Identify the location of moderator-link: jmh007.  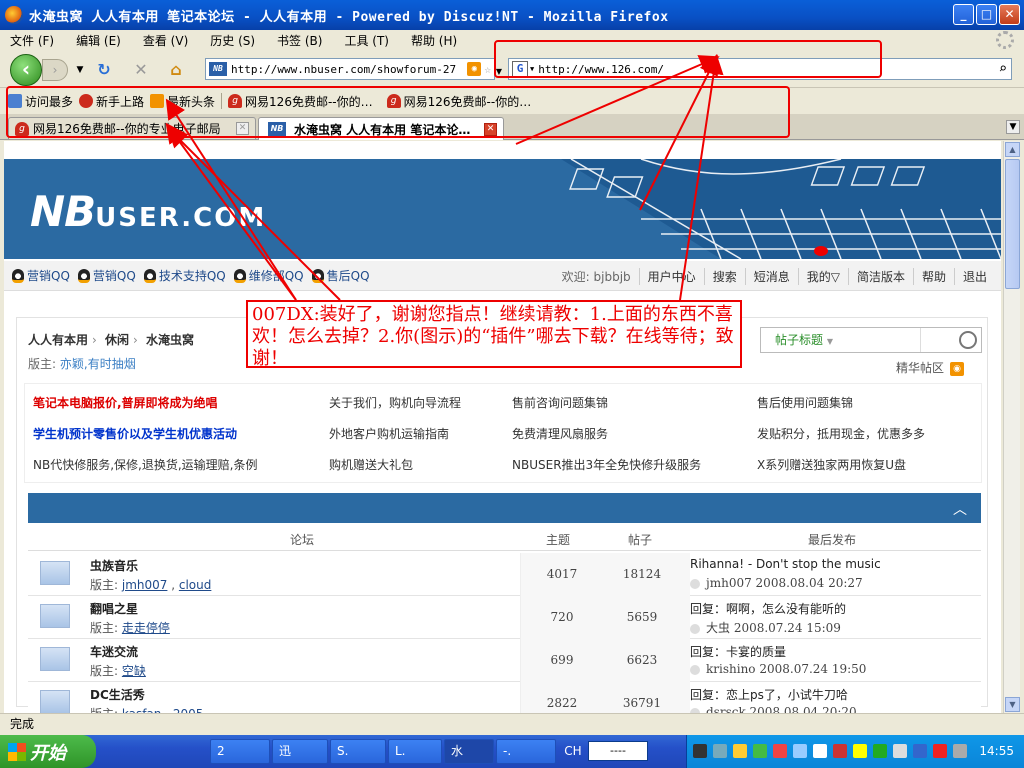
(145, 585).